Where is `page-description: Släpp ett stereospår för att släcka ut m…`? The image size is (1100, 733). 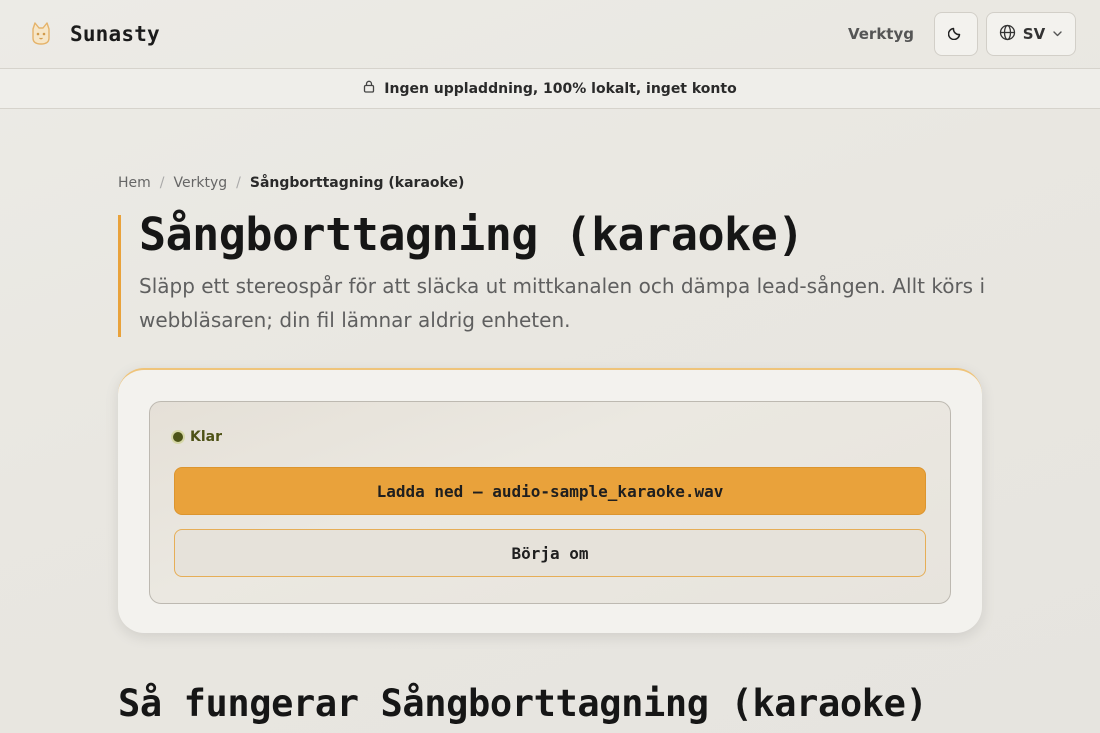 page-description: Släpp ett stereospår för att släcka ut m… is located at coordinates (562, 303).